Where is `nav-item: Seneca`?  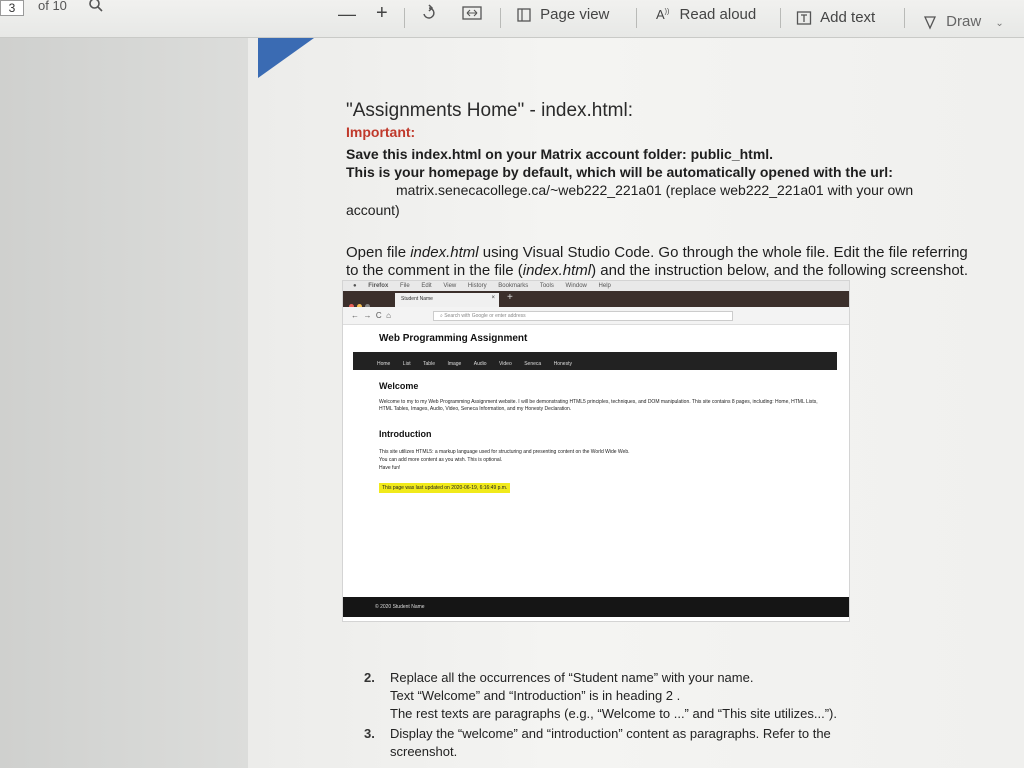
nav-item: Seneca is located at coordinates (533, 364).